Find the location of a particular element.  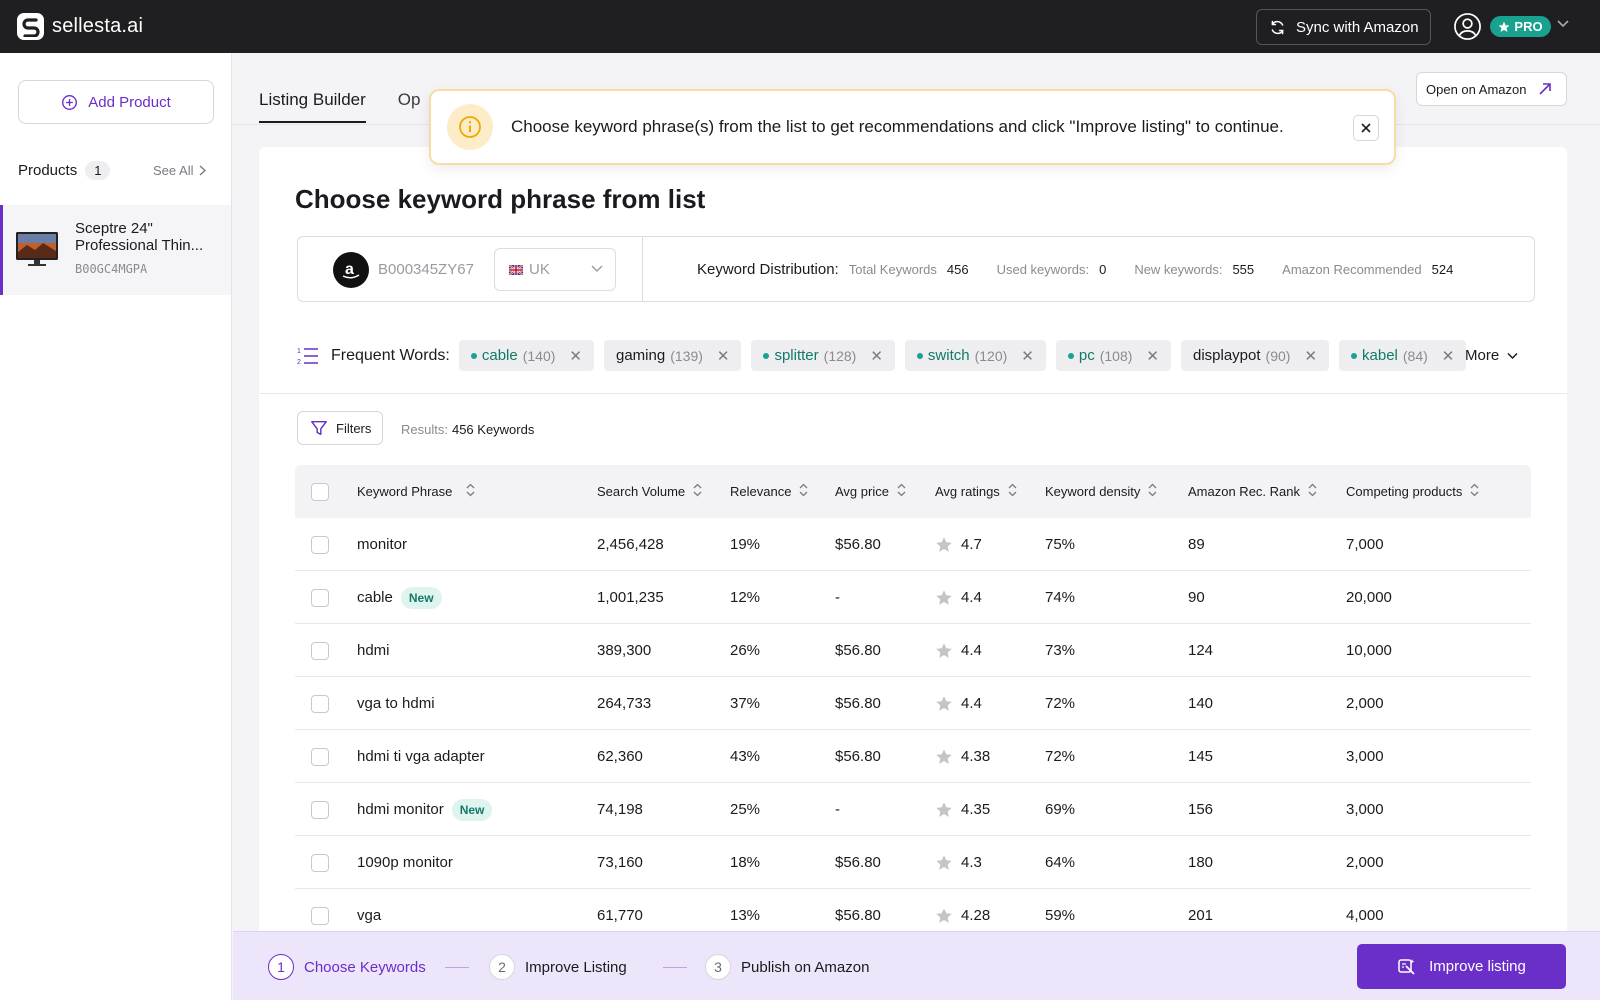

column-header: Search Volume is located at coordinates (649, 491).